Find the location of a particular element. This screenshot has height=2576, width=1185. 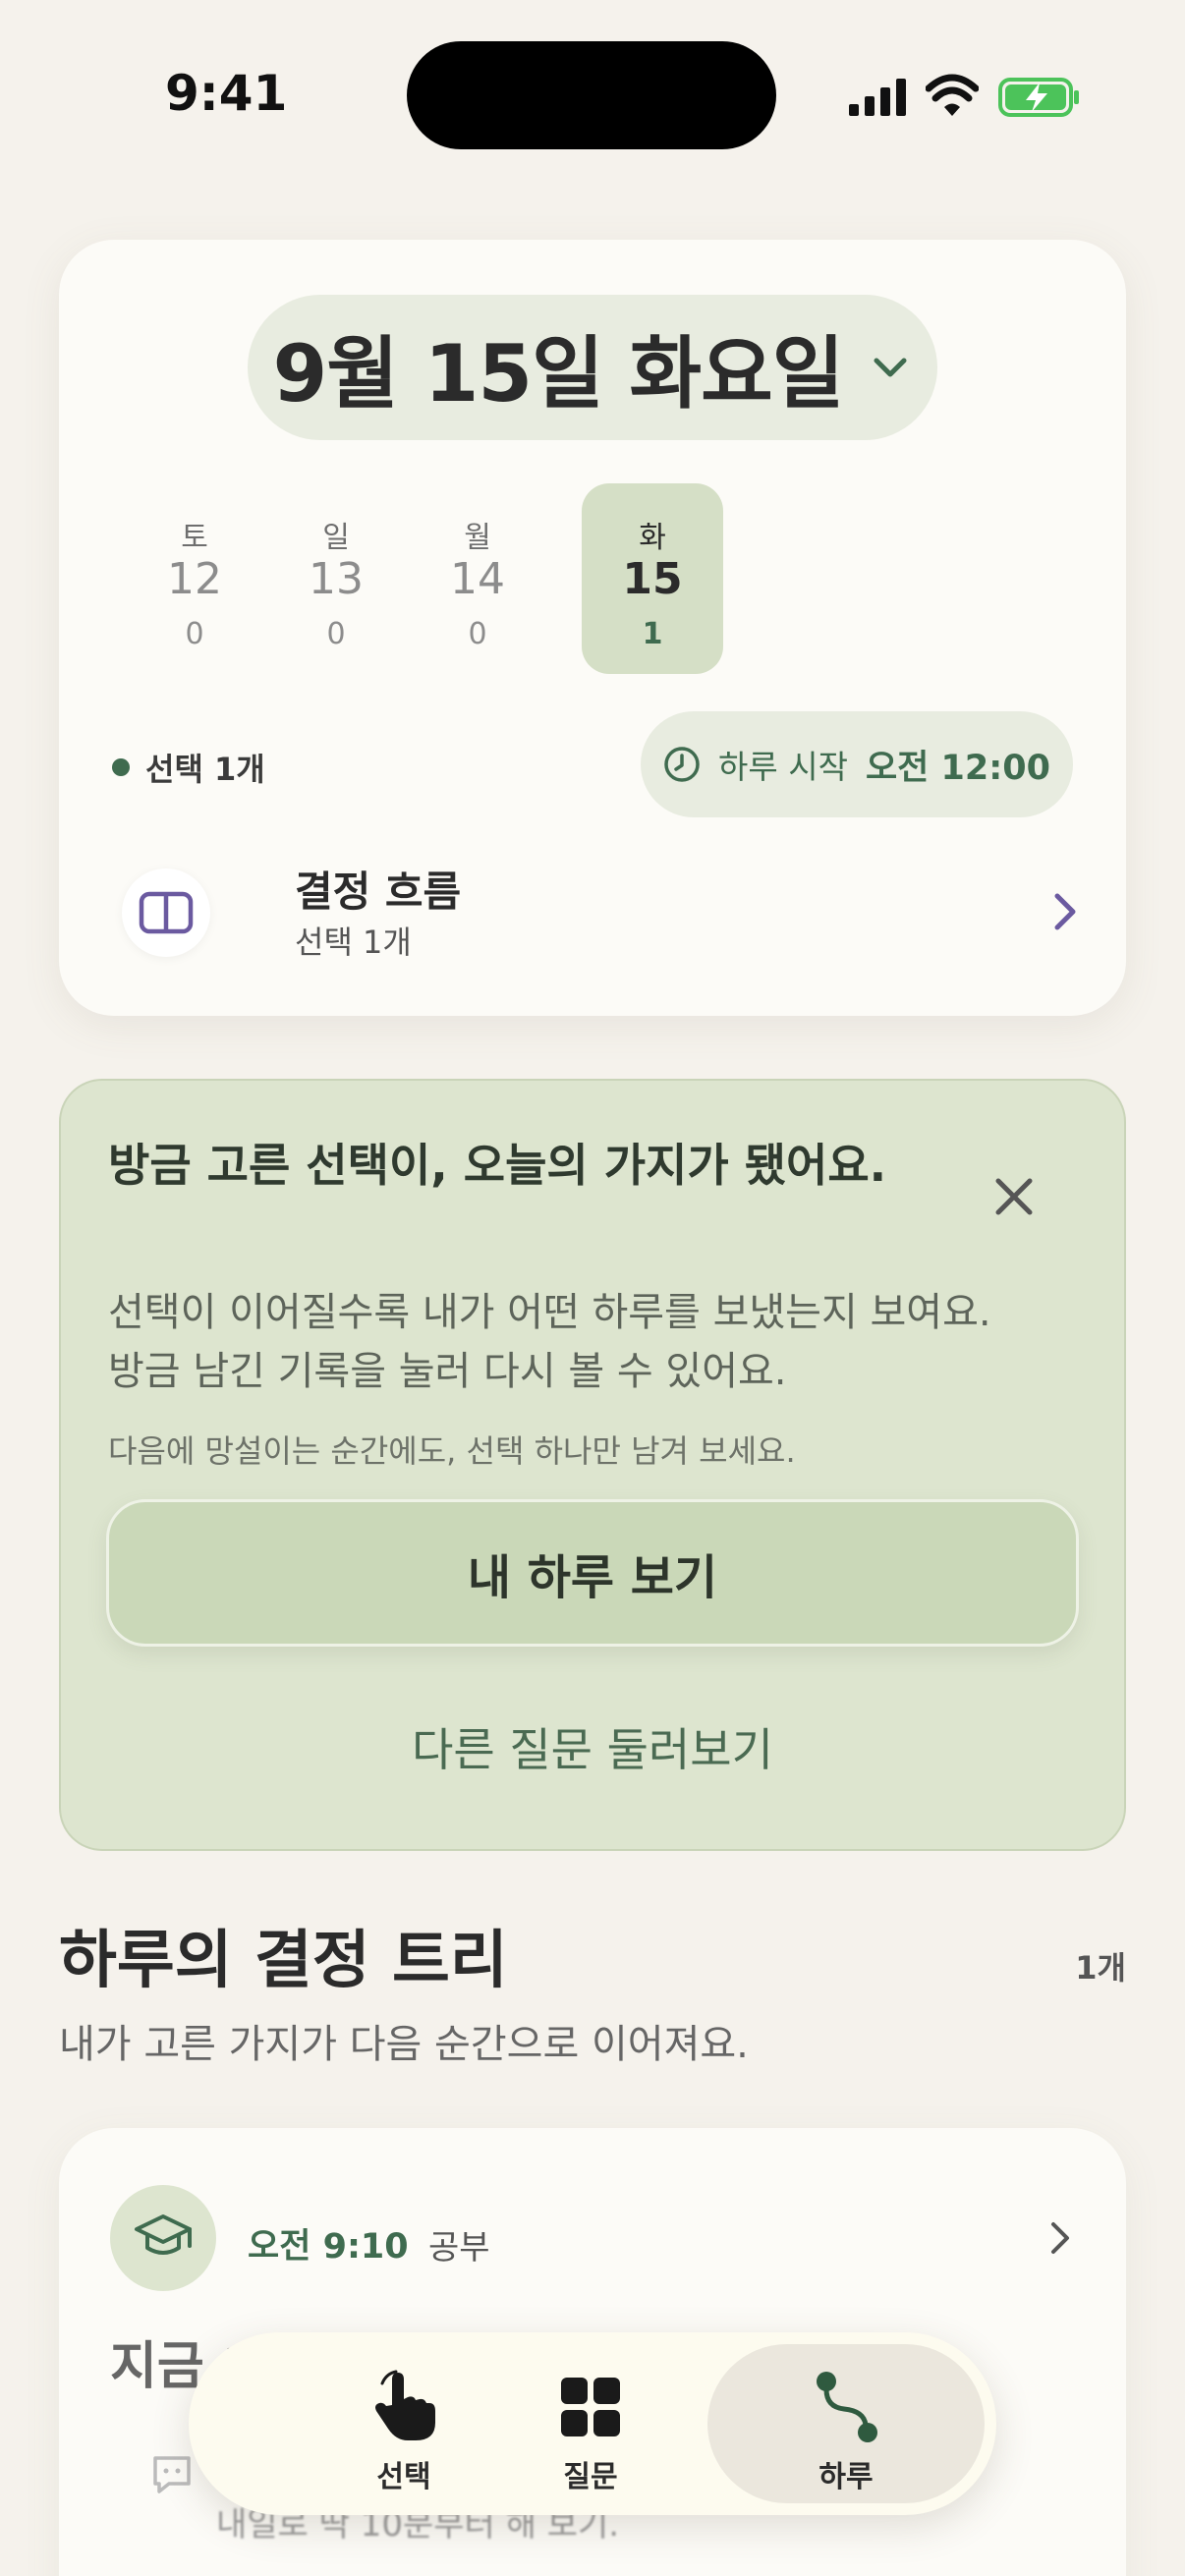

day-name: 일 is located at coordinates (336, 538).